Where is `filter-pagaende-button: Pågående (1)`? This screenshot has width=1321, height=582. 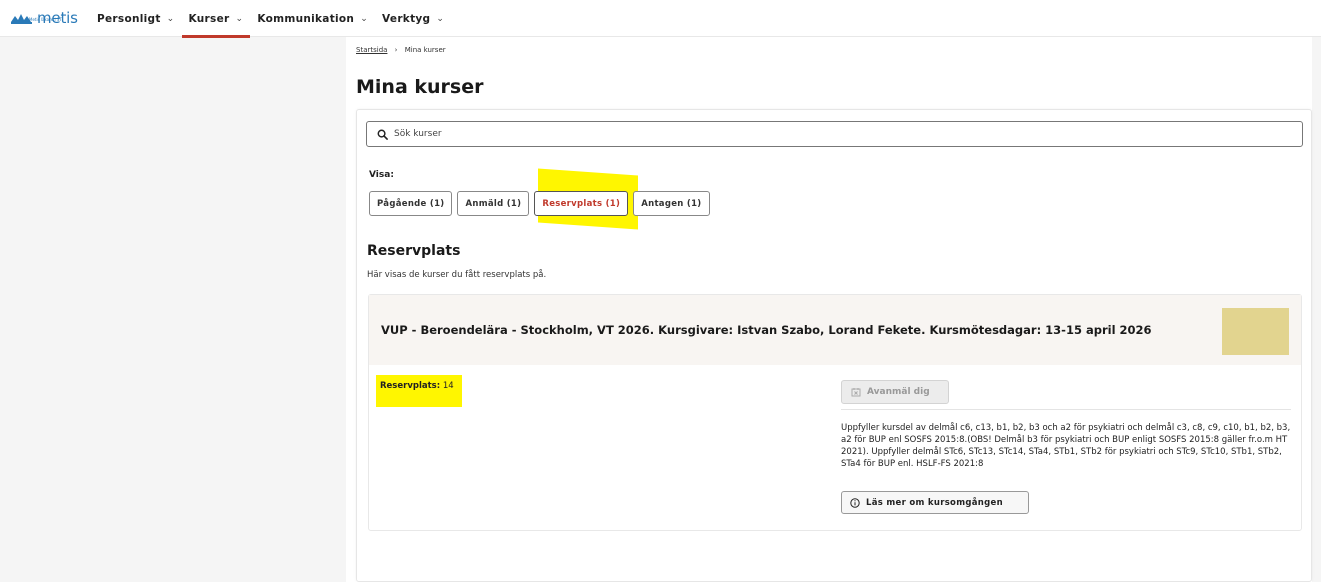
filter-pagaende-button: Pågående (1) is located at coordinates (411, 203).